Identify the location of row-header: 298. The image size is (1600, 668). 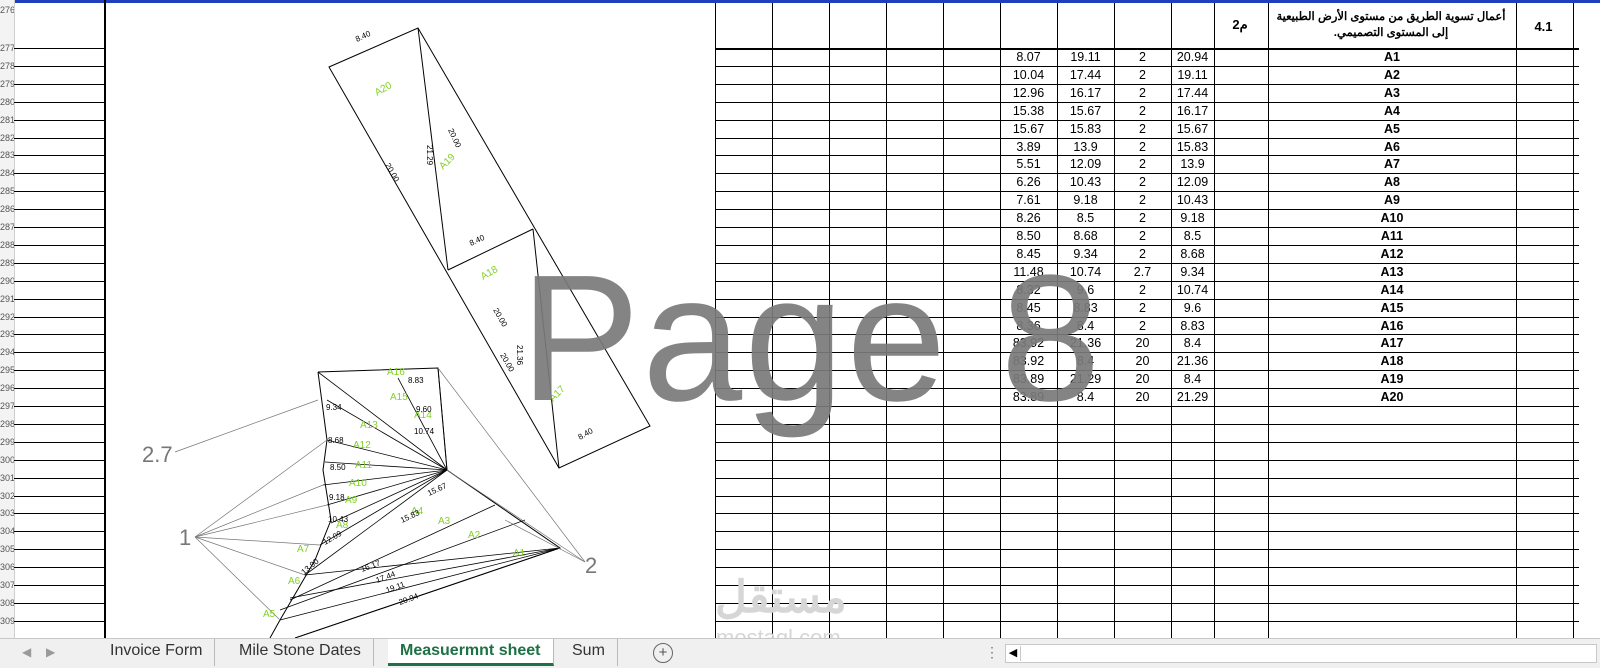
(7, 424).